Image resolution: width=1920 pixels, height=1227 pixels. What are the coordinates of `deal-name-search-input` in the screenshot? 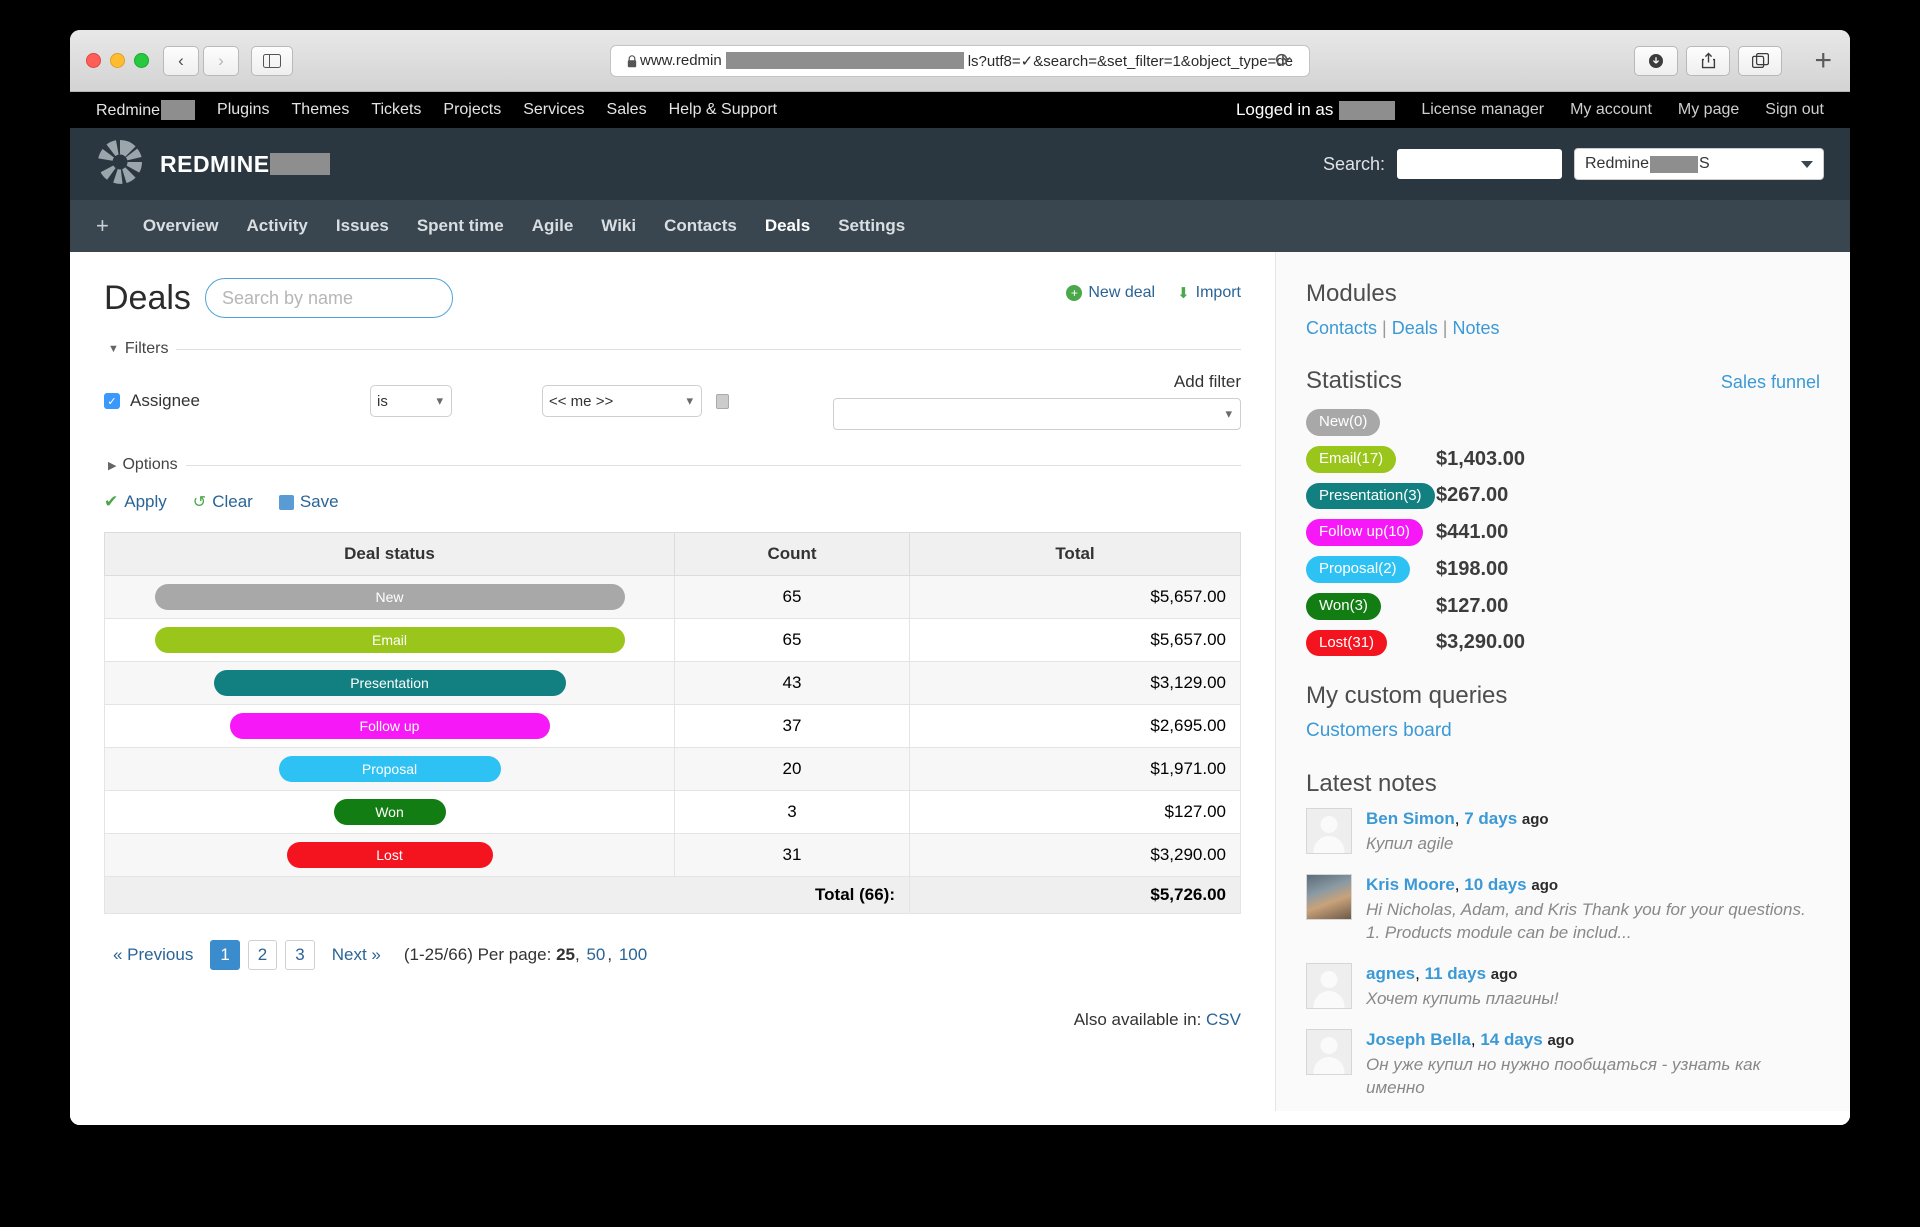 It's located at (328, 298).